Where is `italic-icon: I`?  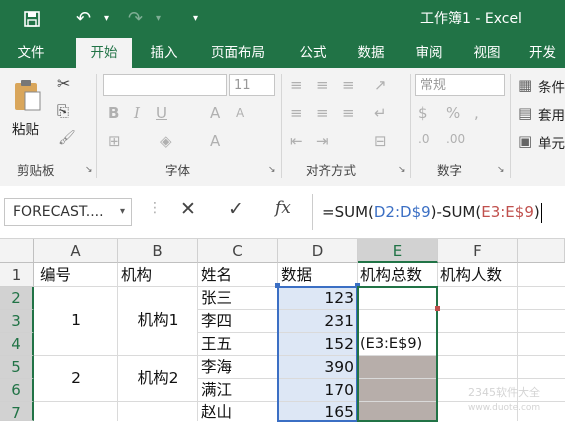
italic-icon: I is located at coordinates (137, 113).